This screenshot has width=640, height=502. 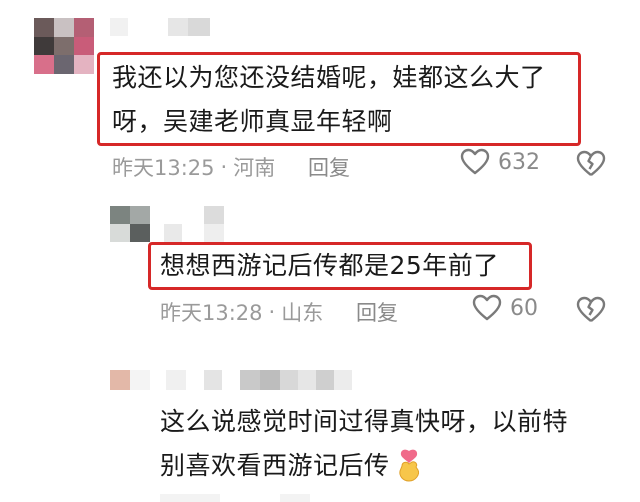 I want to click on comment-meta: 昨天13:25 · 河南, so click(x=193, y=167).